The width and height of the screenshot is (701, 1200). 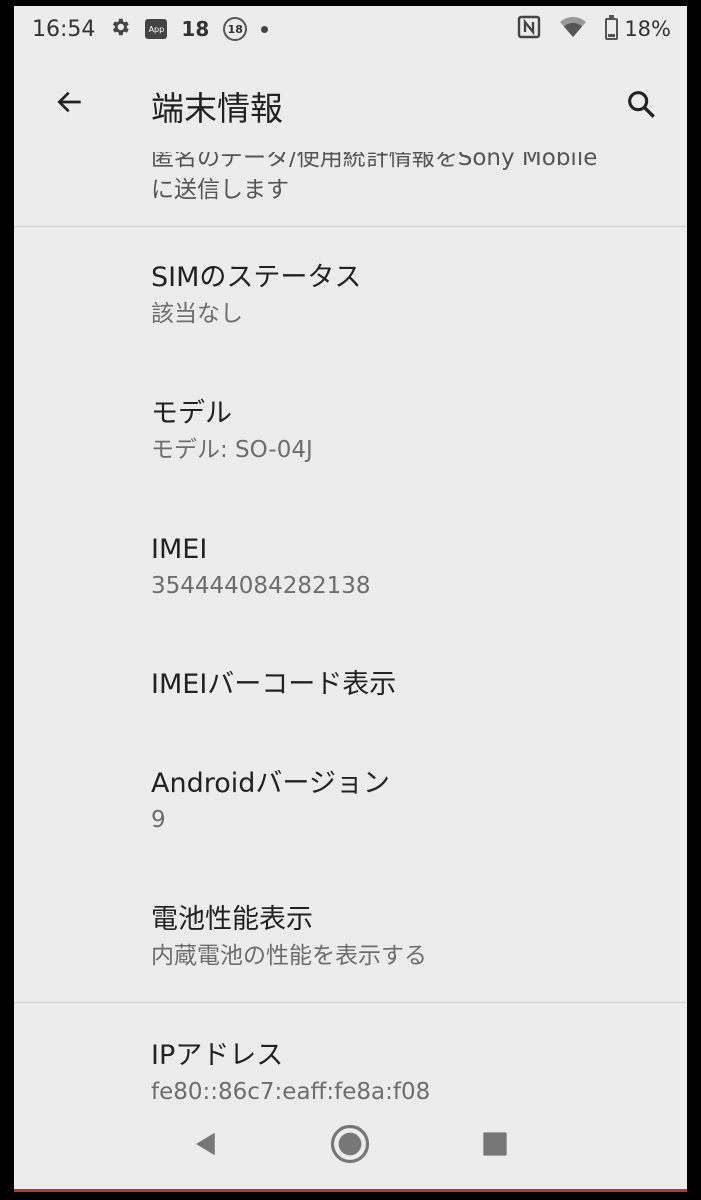 I want to click on battery-percent: 18%, so click(x=647, y=29).